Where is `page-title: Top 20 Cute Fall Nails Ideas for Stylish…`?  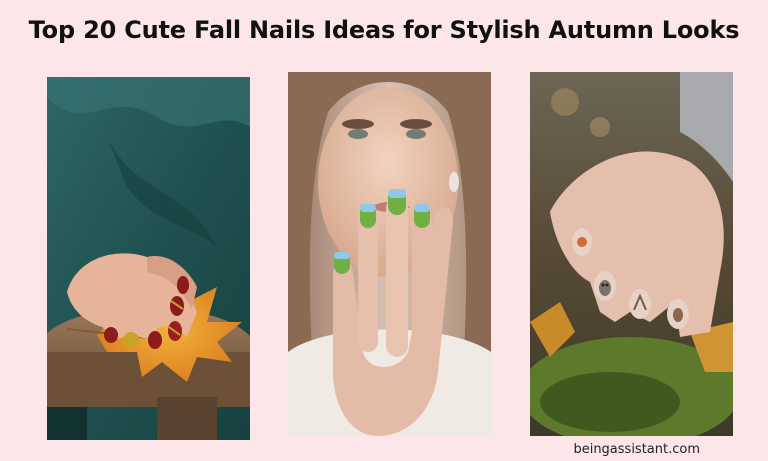 page-title: Top 20 Cute Fall Nails Ideas for Stylish… is located at coordinates (384, 30).